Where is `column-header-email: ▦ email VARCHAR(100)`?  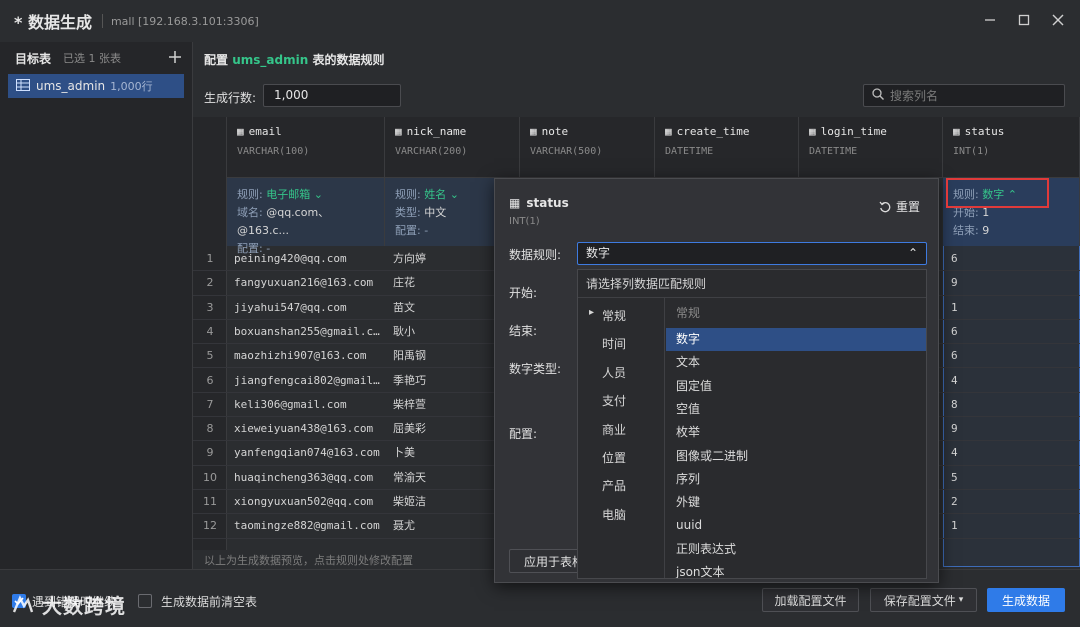
column-header-email: ▦ email VARCHAR(100) is located at coordinates (306, 147).